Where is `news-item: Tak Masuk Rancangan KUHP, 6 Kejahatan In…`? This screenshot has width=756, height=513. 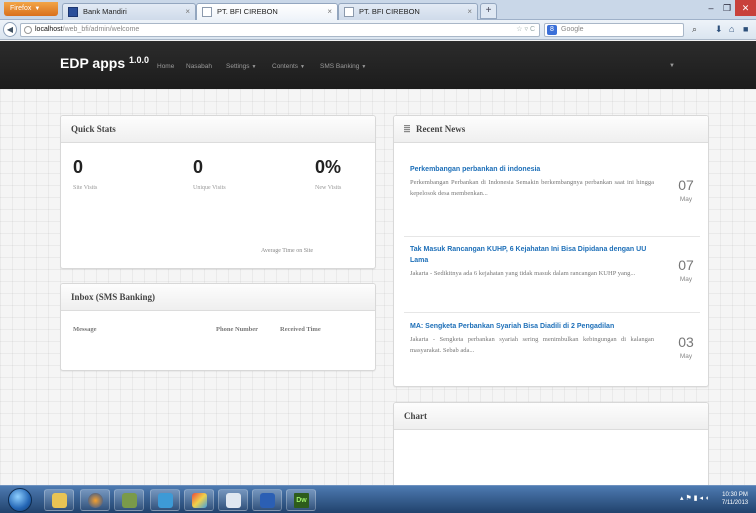 news-item: Tak Masuk Rancangan KUHP, 6 Kejahatan In… is located at coordinates (552, 263).